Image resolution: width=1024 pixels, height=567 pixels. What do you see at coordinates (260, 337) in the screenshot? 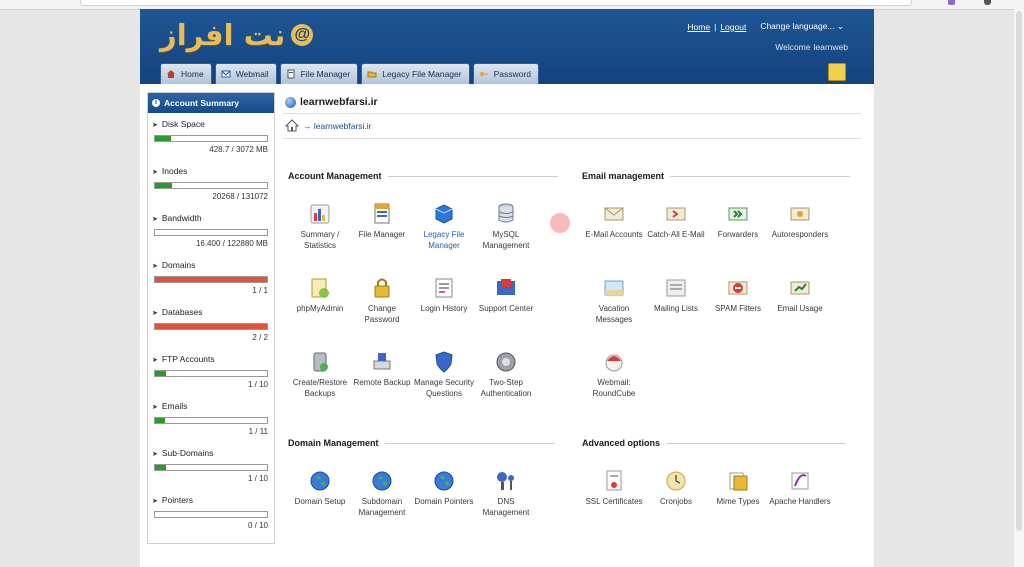
I see `stat-value: 2 / 2` at bounding box center [260, 337].